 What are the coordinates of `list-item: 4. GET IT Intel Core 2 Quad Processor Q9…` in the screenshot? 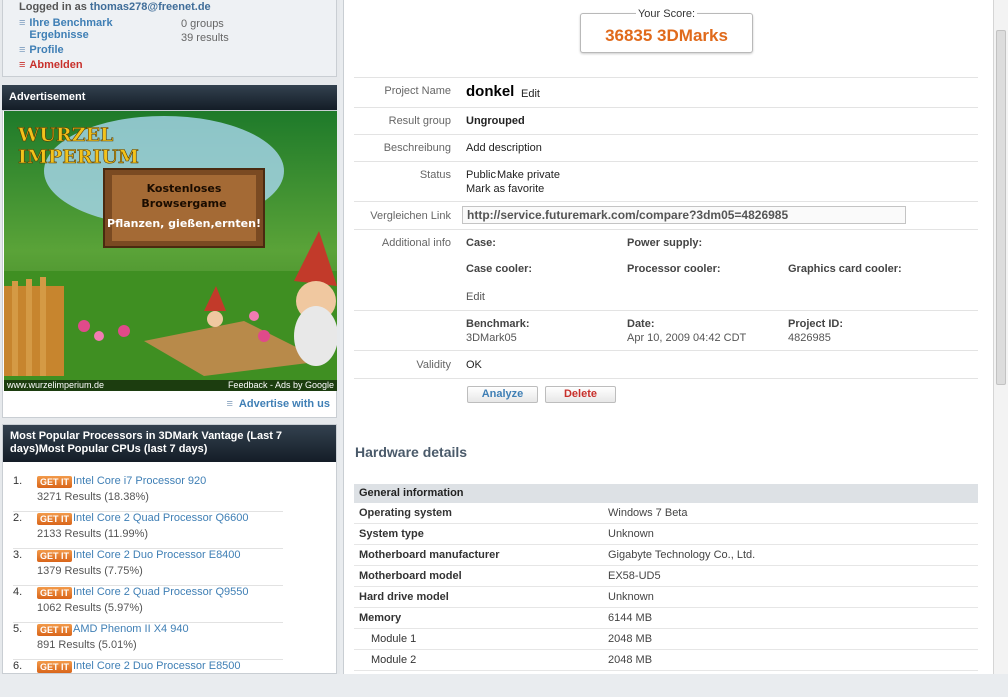 It's located at (148, 604).